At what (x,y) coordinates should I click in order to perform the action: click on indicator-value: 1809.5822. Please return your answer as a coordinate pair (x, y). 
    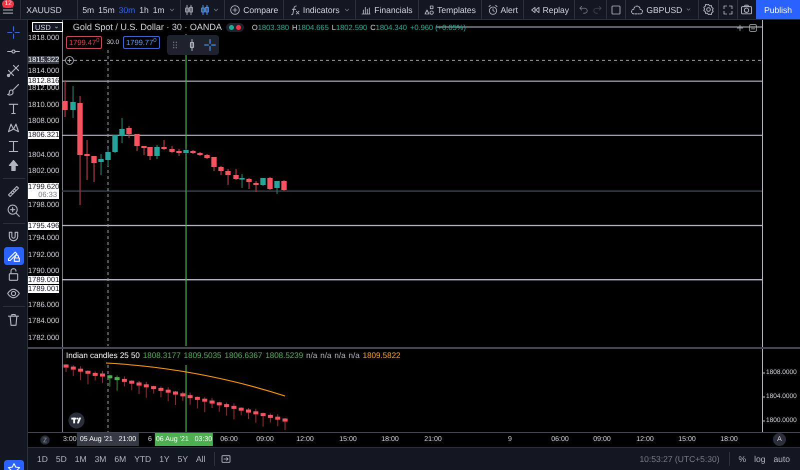
    Looking at the image, I should click on (381, 355).